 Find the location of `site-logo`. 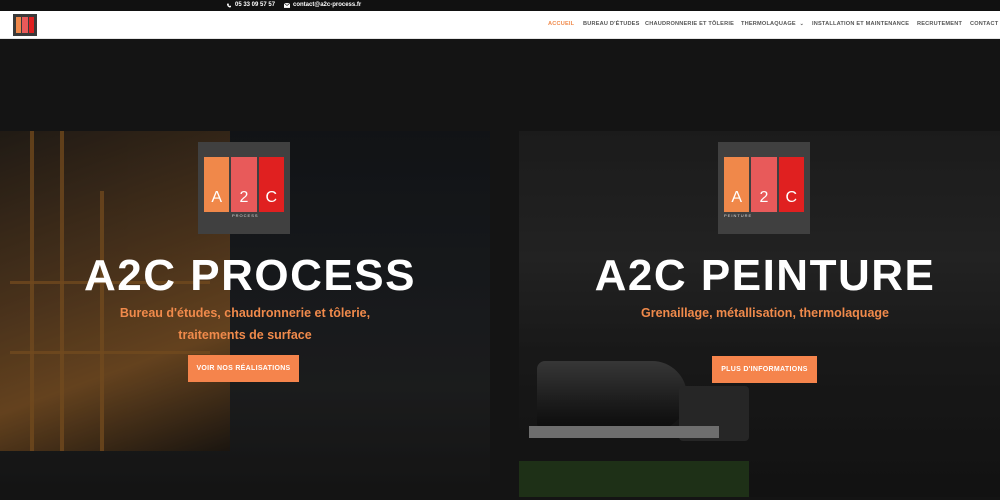

site-logo is located at coordinates (25, 25).